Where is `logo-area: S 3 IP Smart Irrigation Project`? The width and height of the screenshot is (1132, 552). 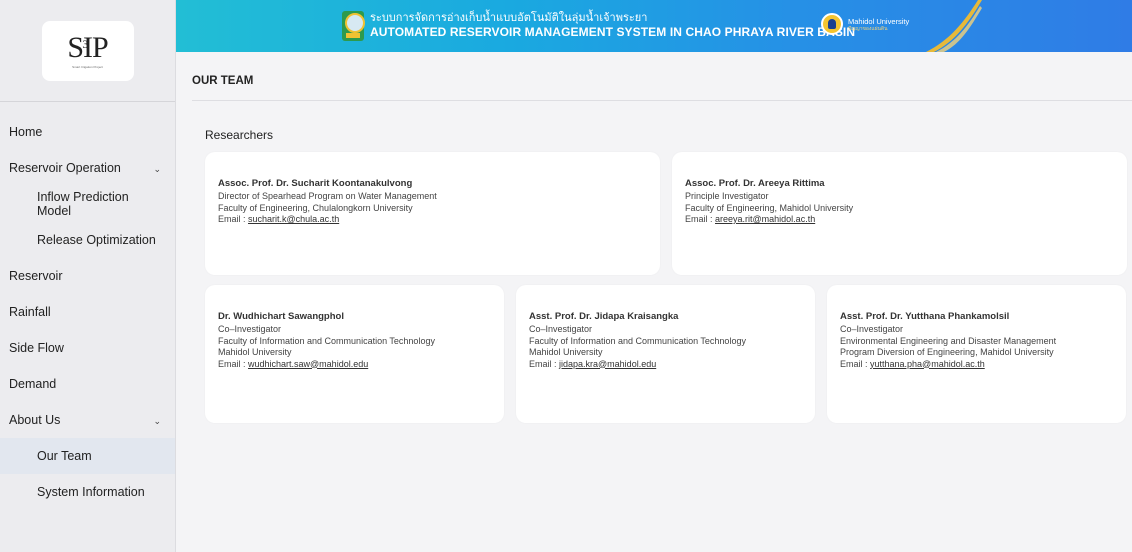 logo-area: S 3 IP Smart Irrigation Project is located at coordinates (87, 51).